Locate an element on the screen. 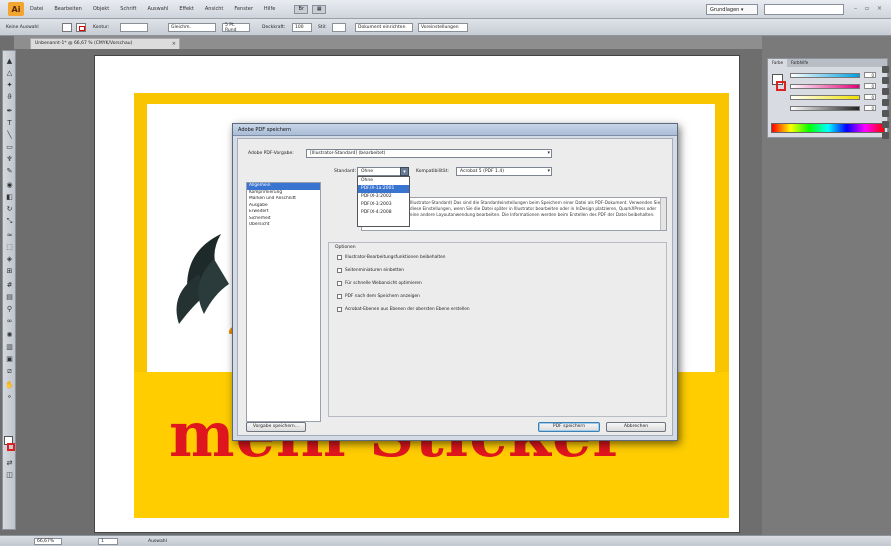  shape-builder-tool-icon: ◈ is located at coordinates (9, 259).